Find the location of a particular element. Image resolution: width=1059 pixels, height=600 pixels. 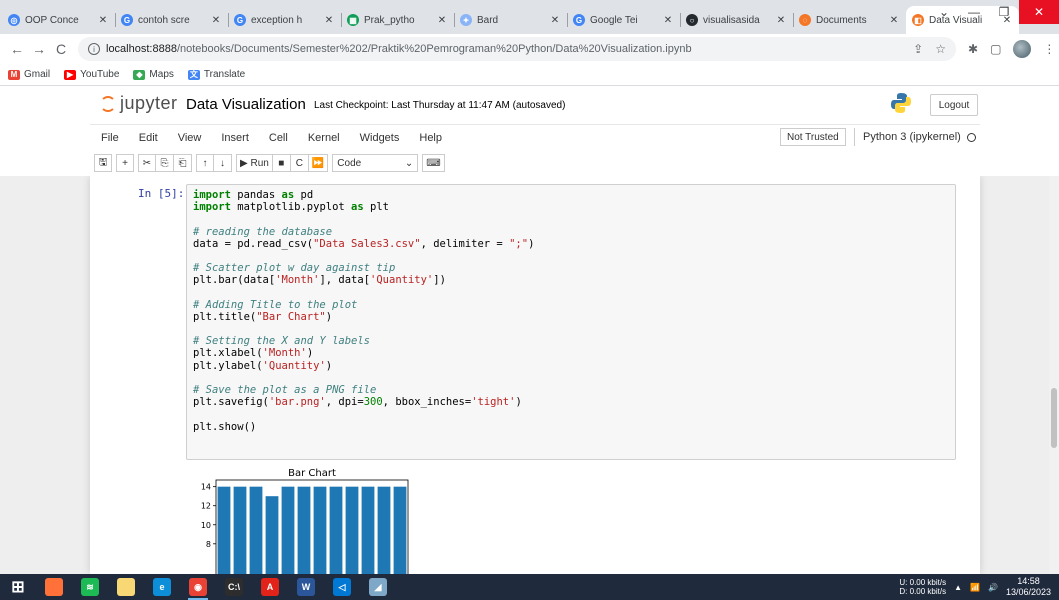

taskbar-app-button: W is located at coordinates (306, 587).